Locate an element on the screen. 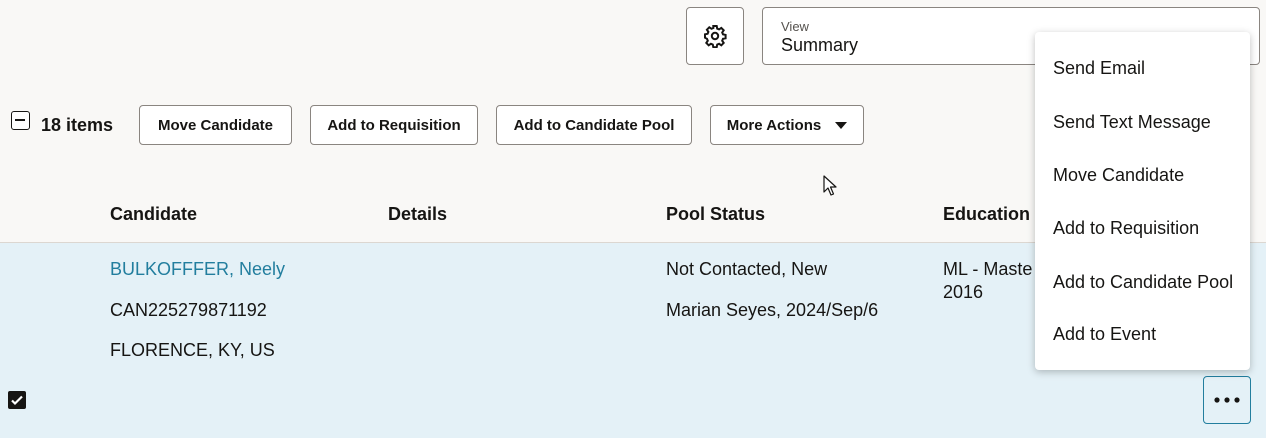  checkmark-icon is located at coordinates (17, 400).